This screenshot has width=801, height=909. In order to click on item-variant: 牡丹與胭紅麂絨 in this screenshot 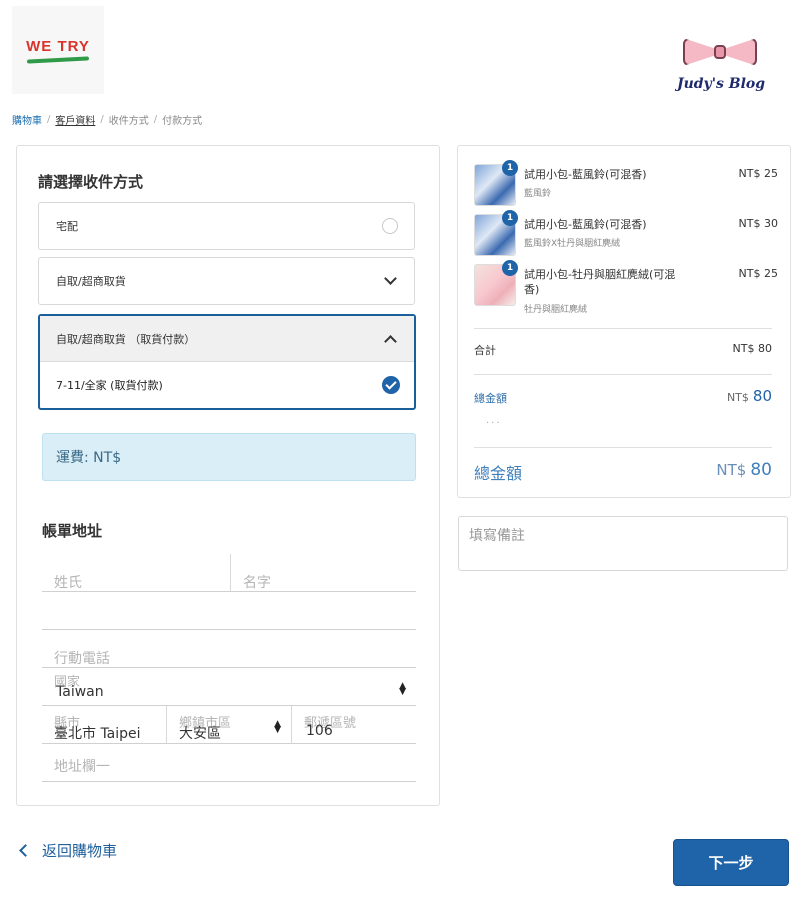, I will do `click(556, 310)`.